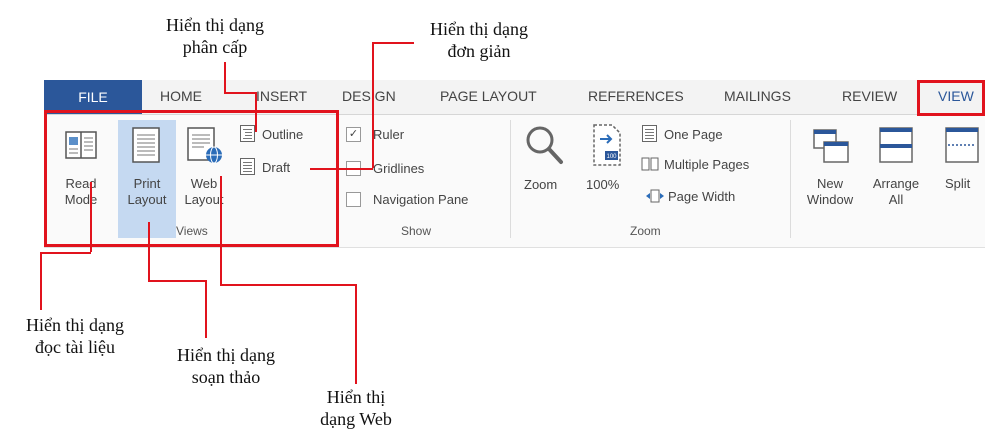 The image size is (985, 432). What do you see at coordinates (649, 133) in the screenshot?
I see `one-page-icon` at bounding box center [649, 133].